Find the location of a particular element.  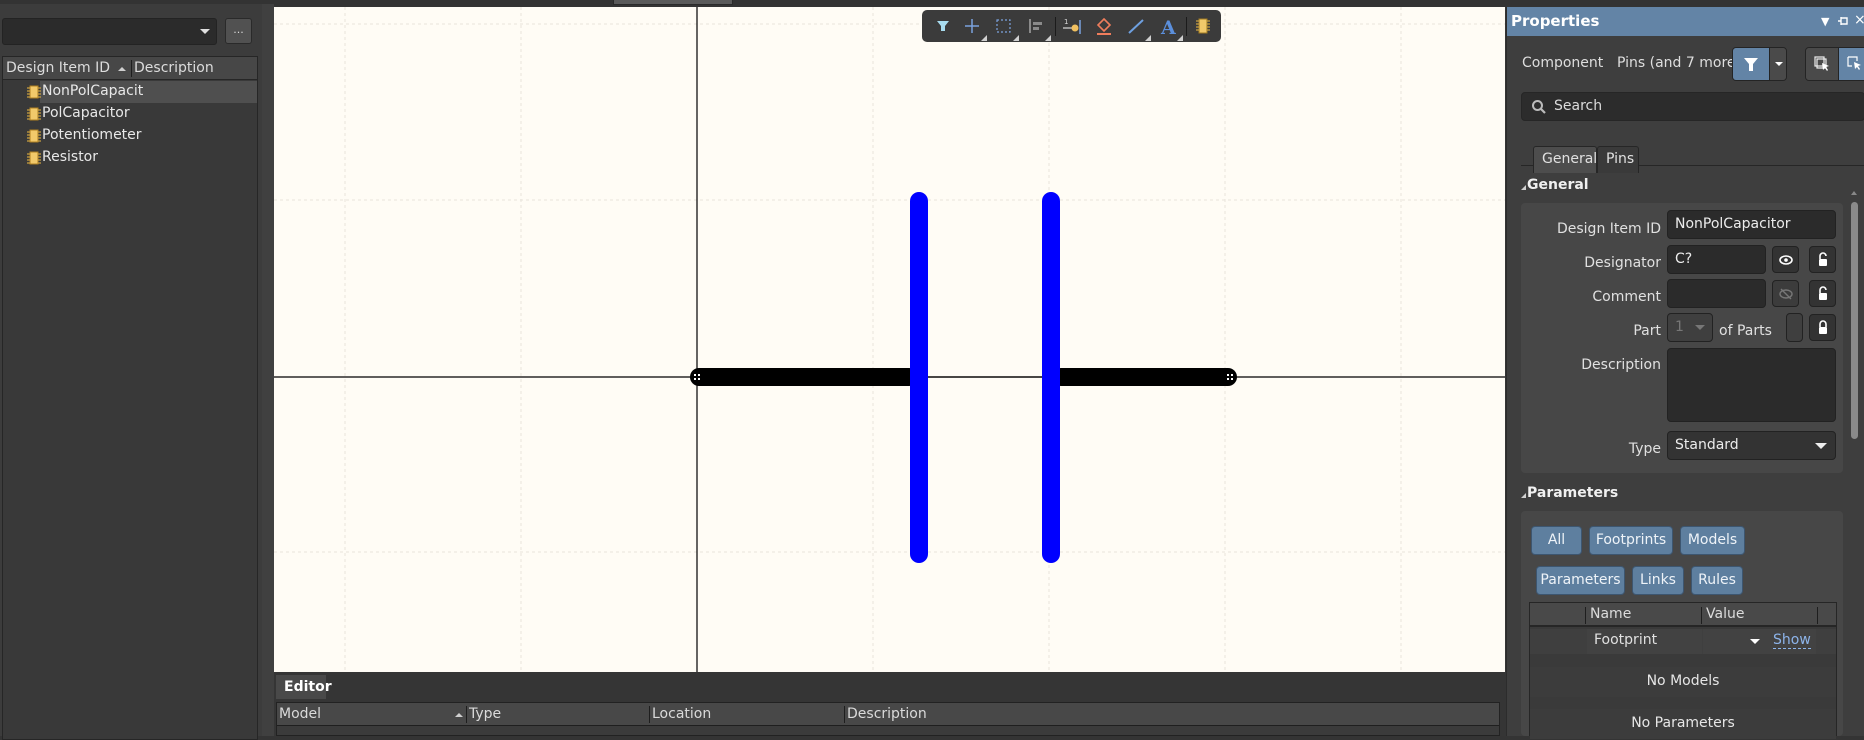

select-overlapped-button is located at coordinates (1822, 64).